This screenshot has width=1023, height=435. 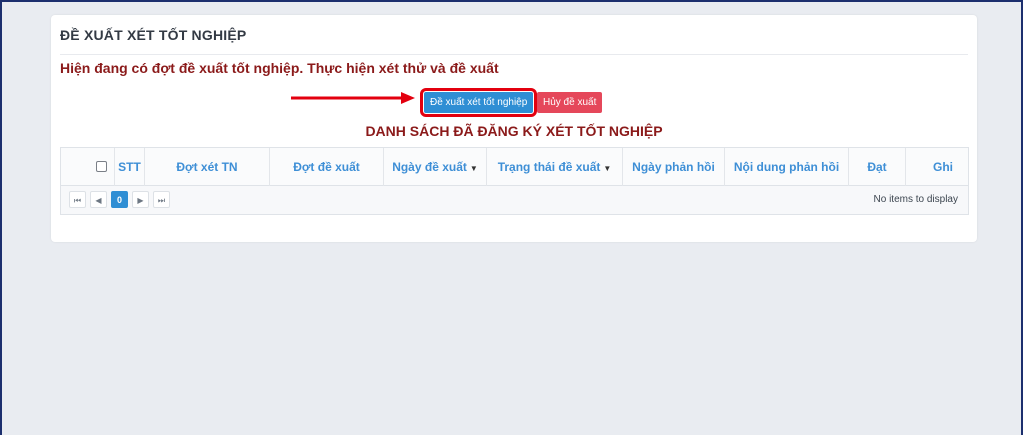 I want to click on list-title: DANH SÁCH ĐÃ ĐĂNG KÝ XÉT TỐT NGHIỆP, so click(x=514, y=131).